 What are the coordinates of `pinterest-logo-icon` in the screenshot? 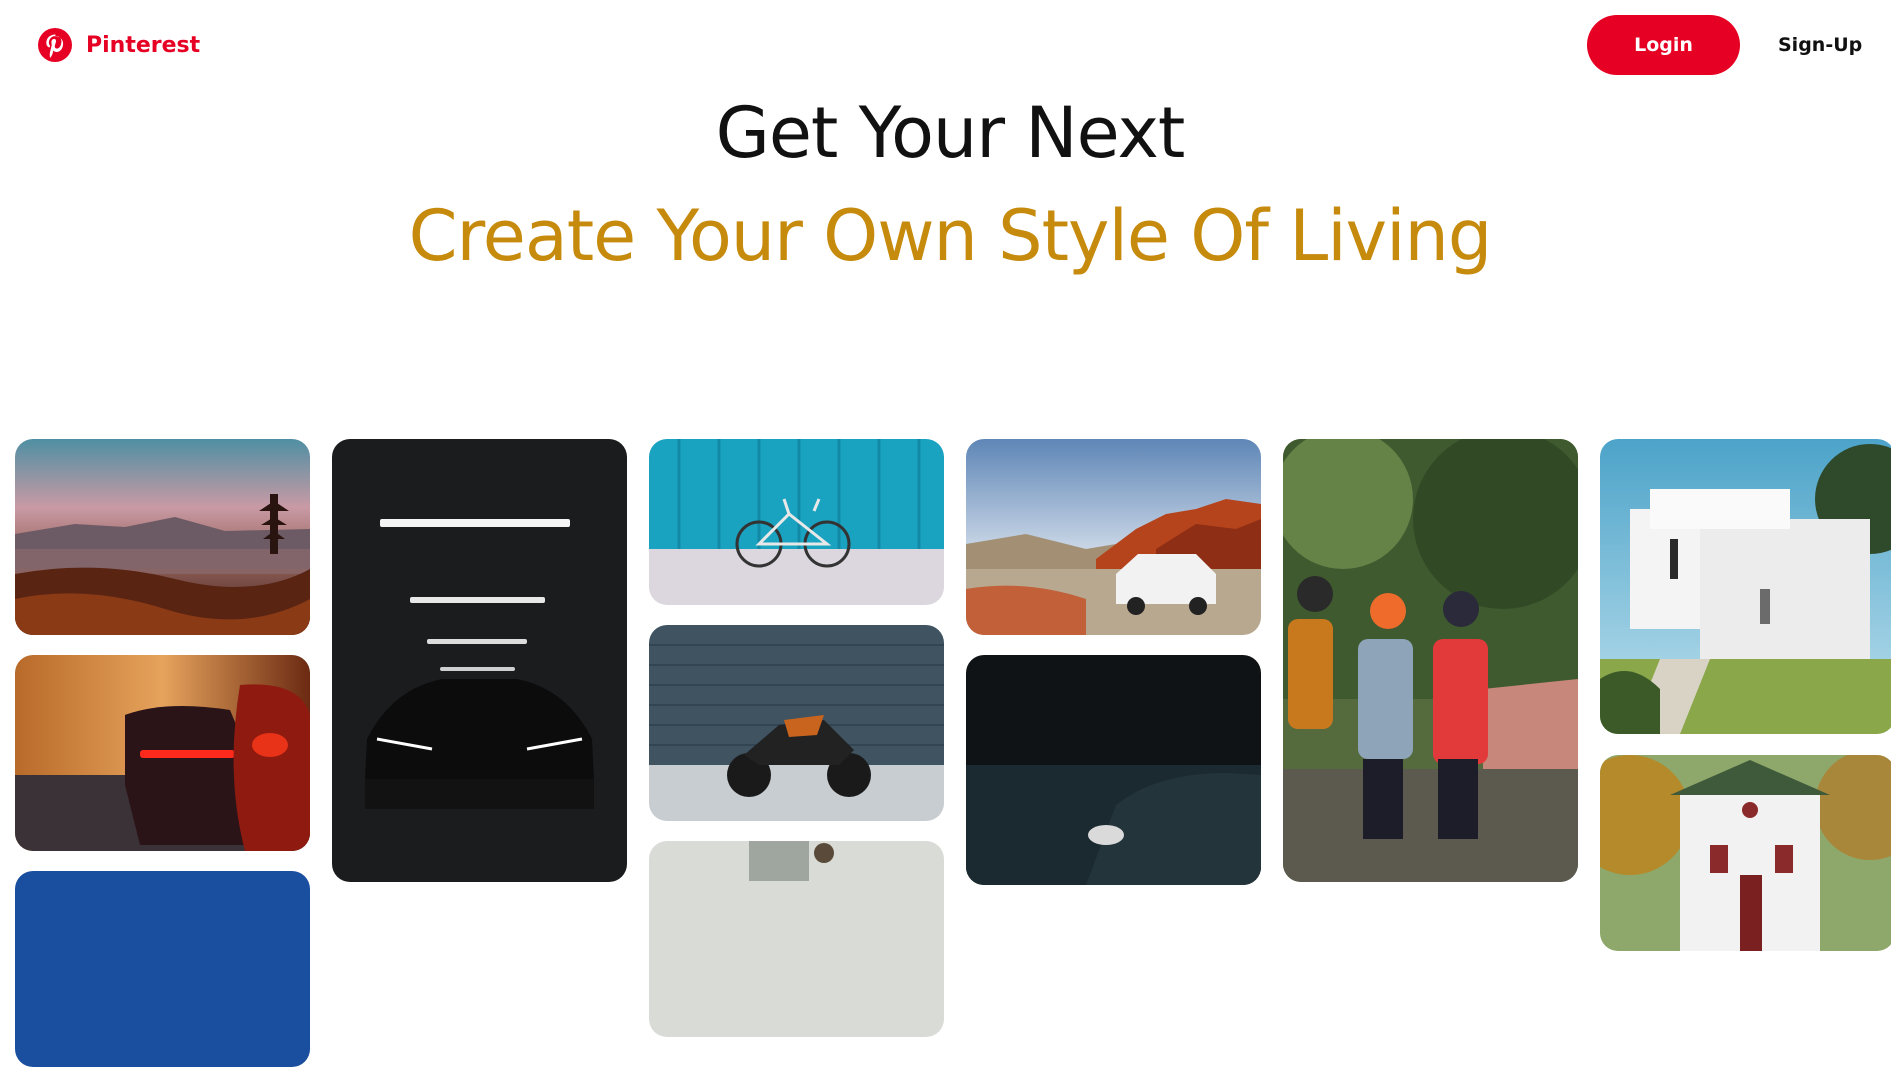 It's located at (55, 45).